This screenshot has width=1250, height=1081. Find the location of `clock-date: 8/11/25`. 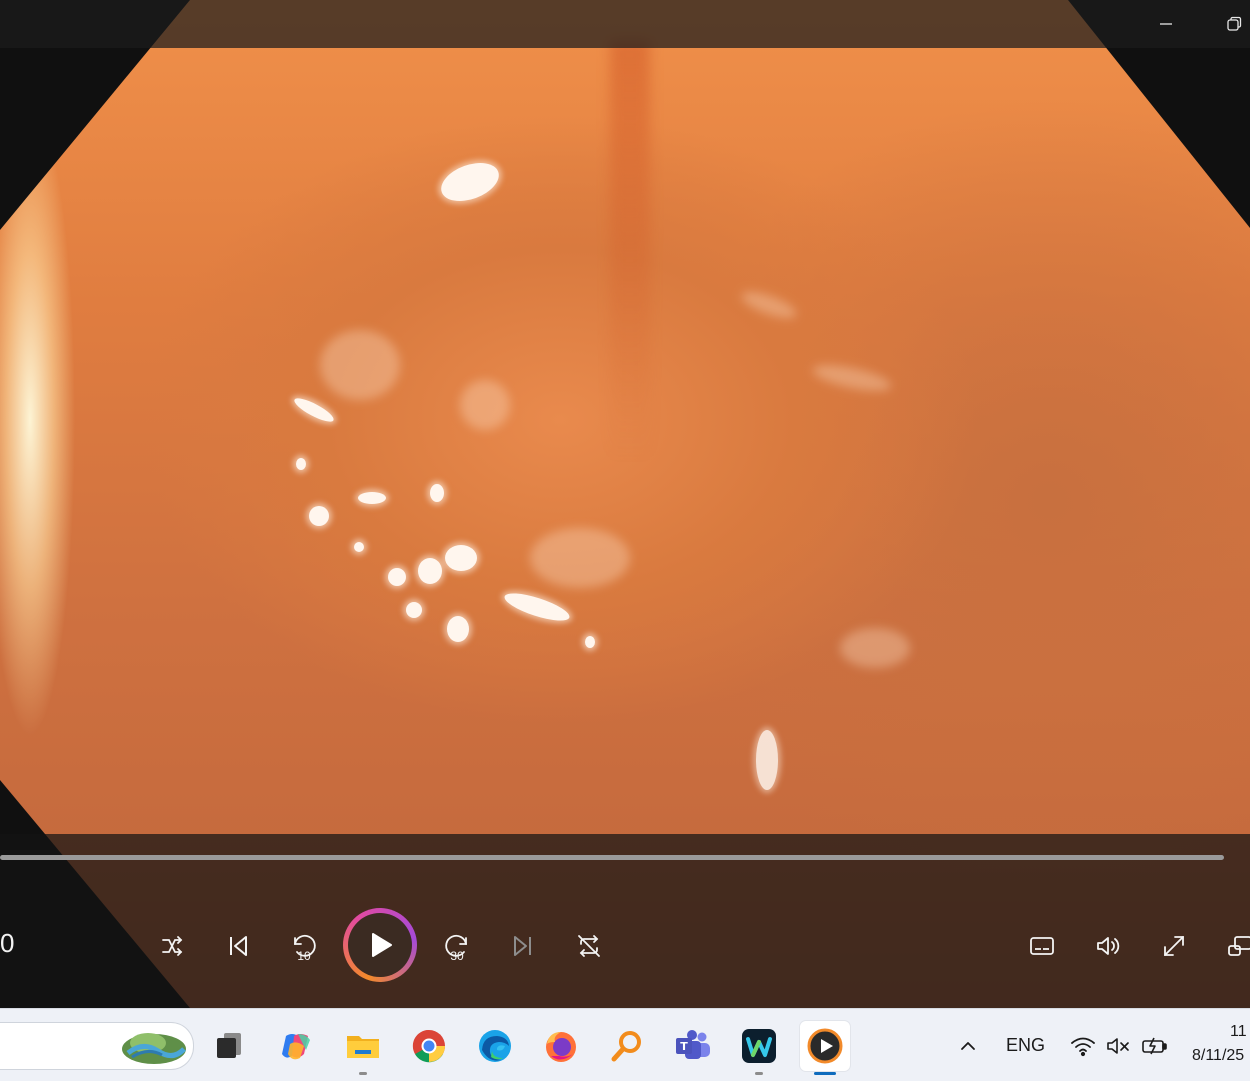

clock-date: 8/11/25 is located at coordinates (1218, 1056).